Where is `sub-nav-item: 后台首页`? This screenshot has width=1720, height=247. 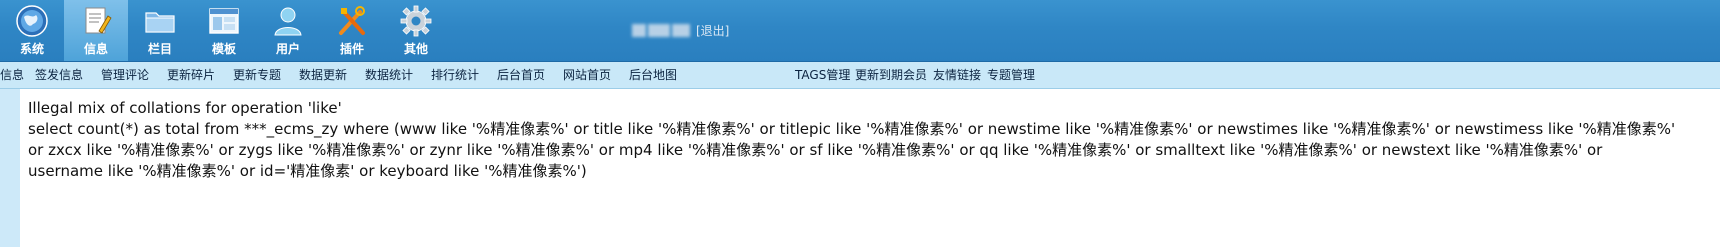 sub-nav-item: 后台首页 is located at coordinates (521, 75).